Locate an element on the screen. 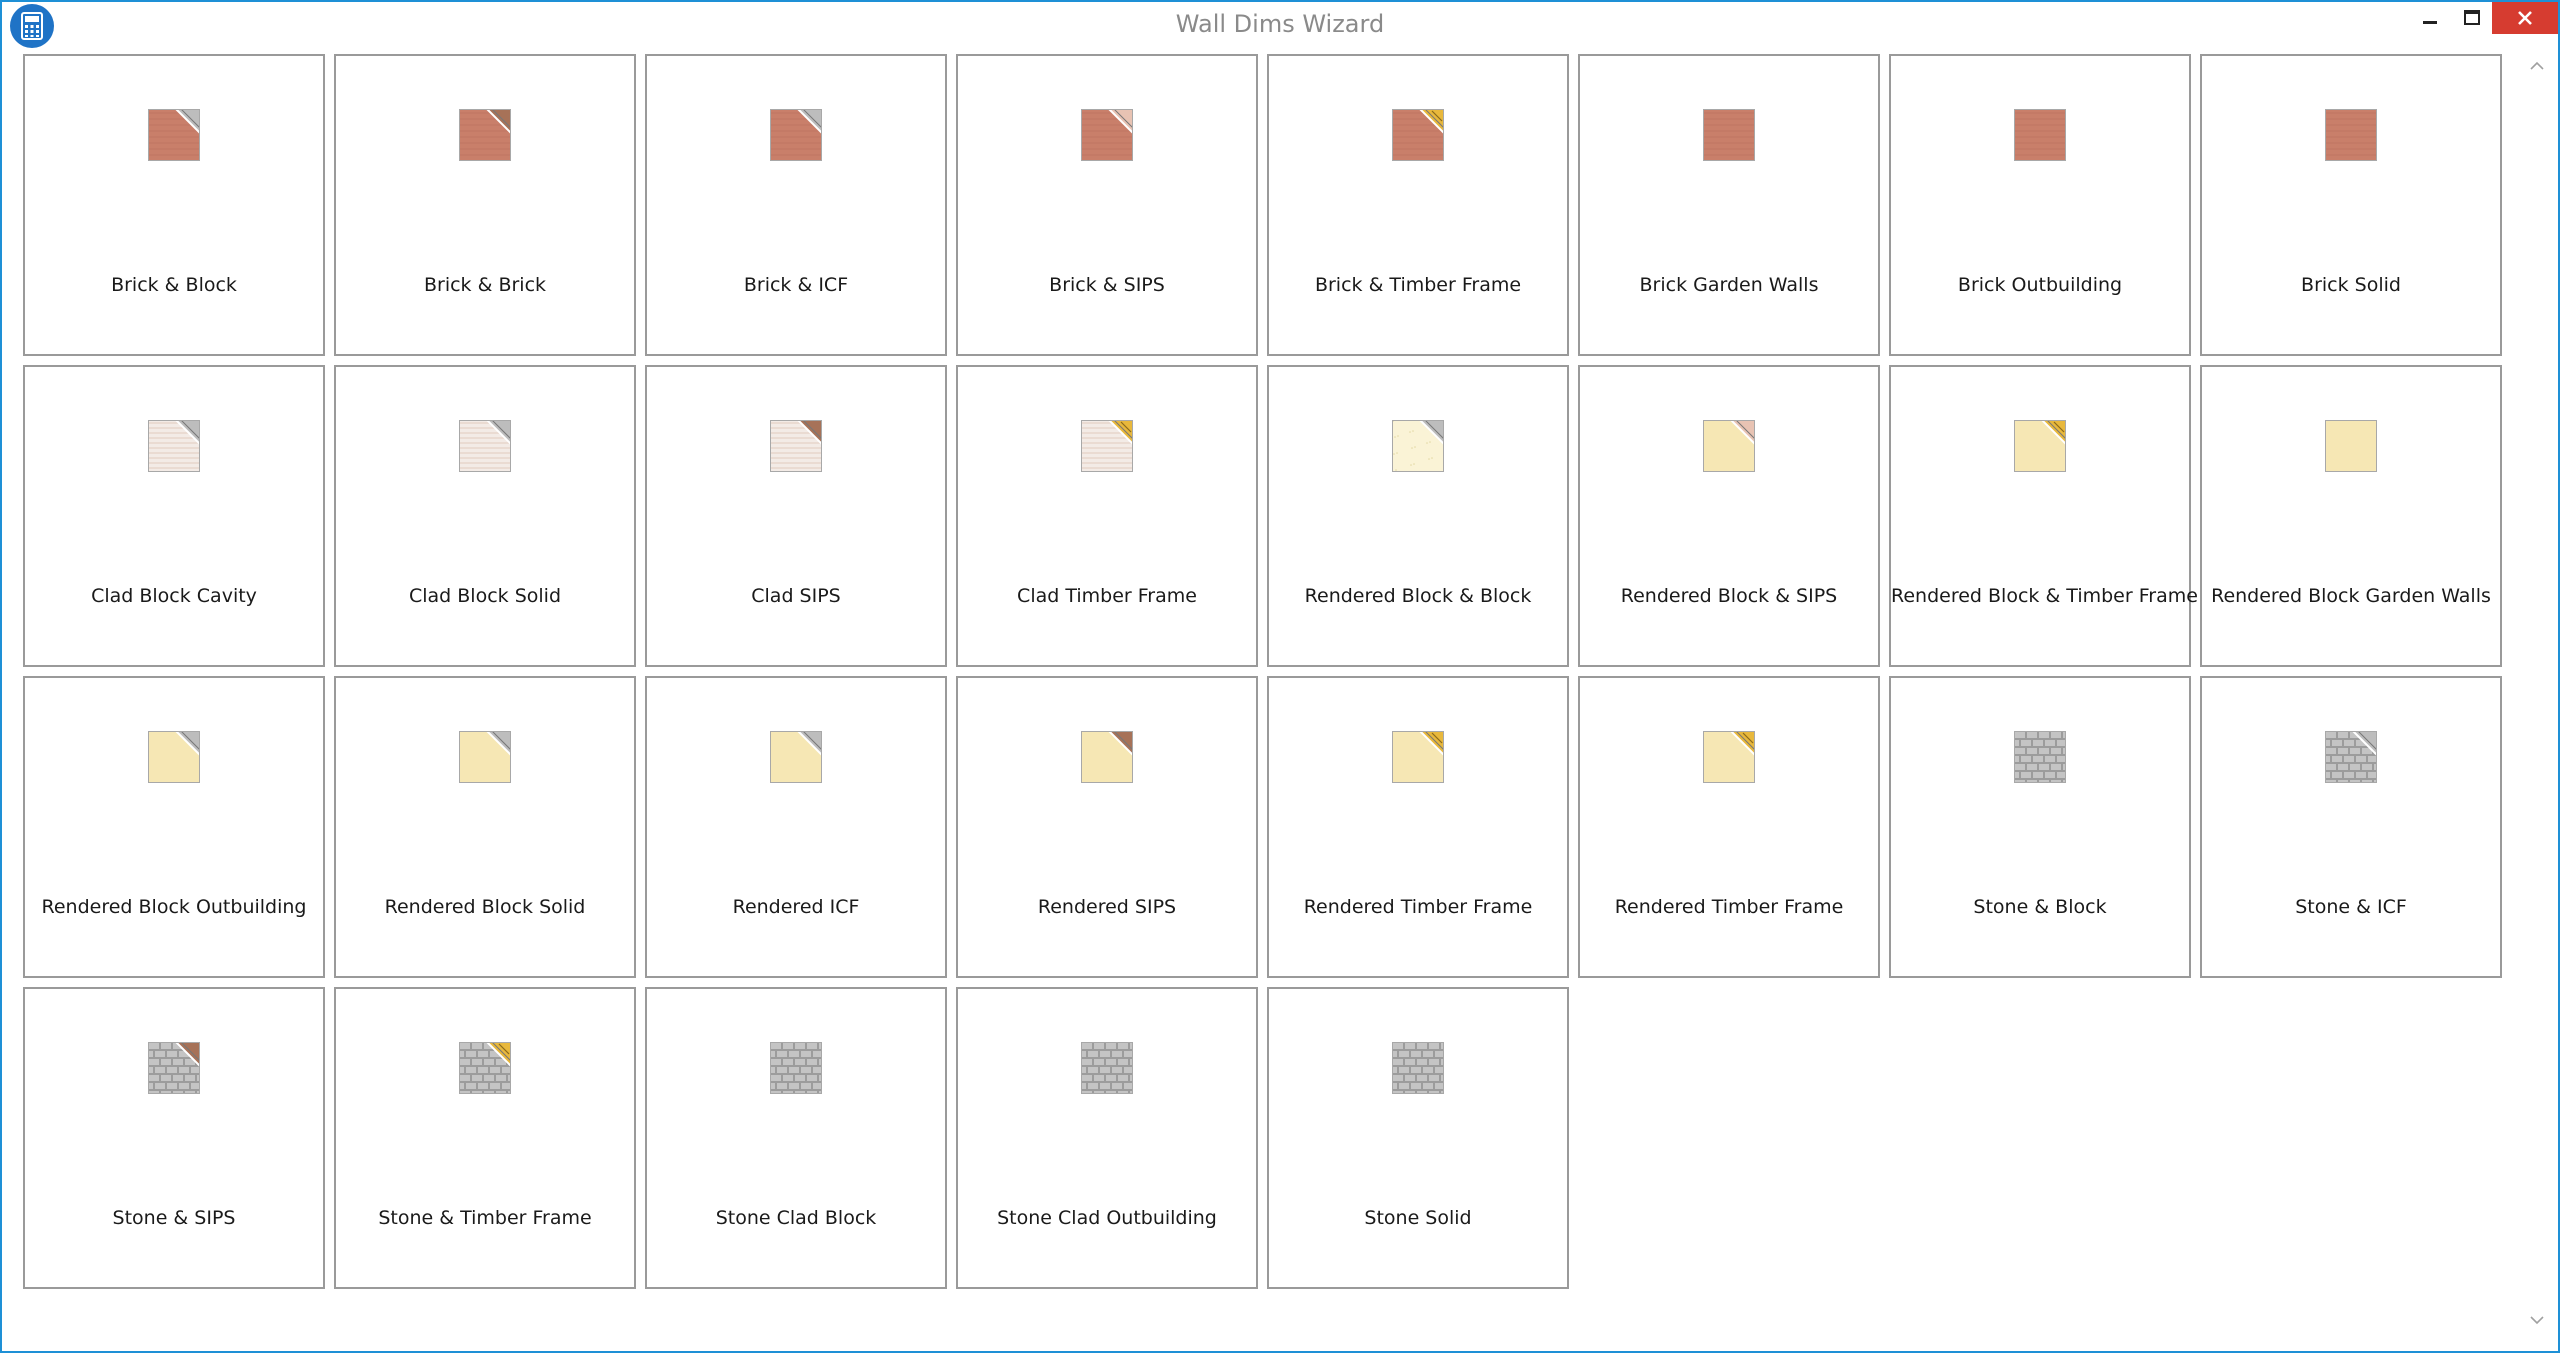 This screenshot has height=1353, width=2560. wall-type-tile: Brick & SIPS is located at coordinates (1107, 205).